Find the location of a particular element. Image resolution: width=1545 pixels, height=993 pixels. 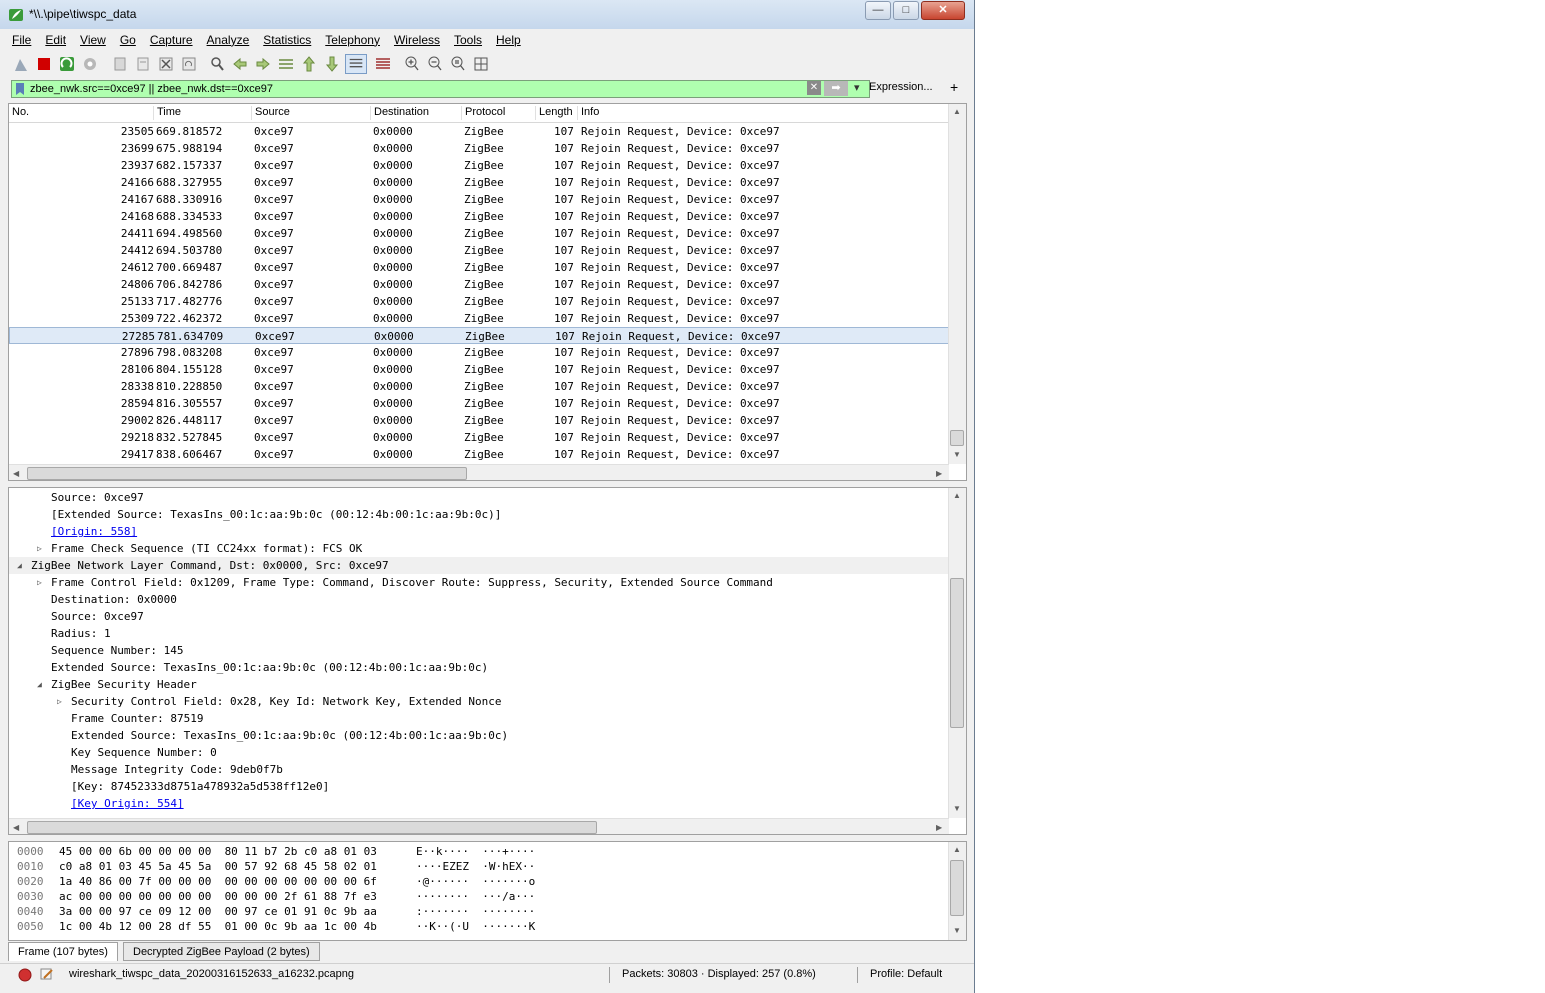

resize-columns-icon is located at coordinates (481, 64).